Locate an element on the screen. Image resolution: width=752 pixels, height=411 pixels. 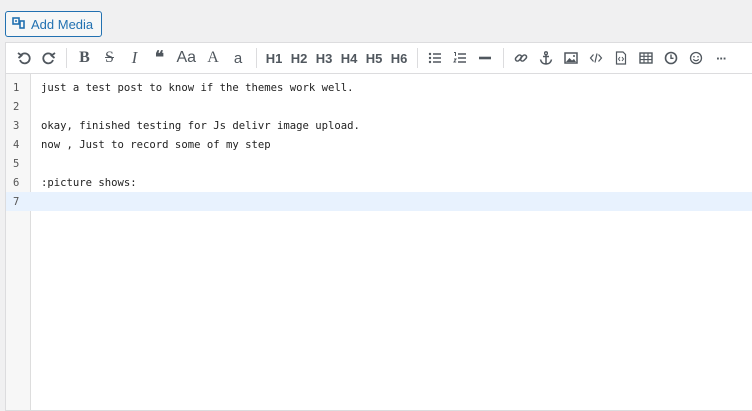
heading-3-label: H3 is located at coordinates (324, 58).